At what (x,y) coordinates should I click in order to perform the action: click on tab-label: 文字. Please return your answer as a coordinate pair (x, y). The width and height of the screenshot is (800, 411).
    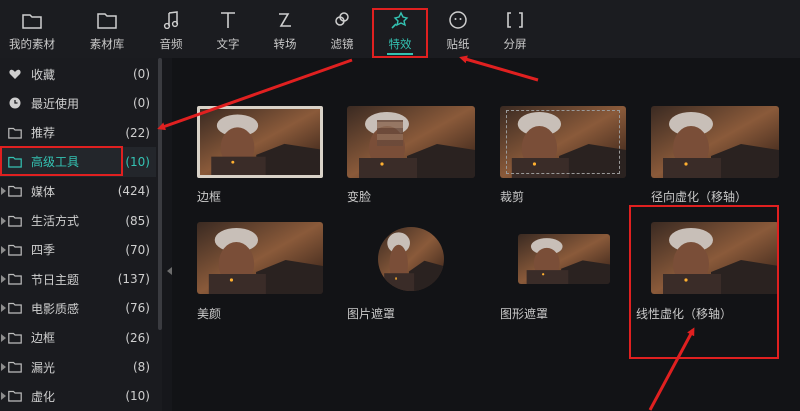
    Looking at the image, I should click on (228, 44).